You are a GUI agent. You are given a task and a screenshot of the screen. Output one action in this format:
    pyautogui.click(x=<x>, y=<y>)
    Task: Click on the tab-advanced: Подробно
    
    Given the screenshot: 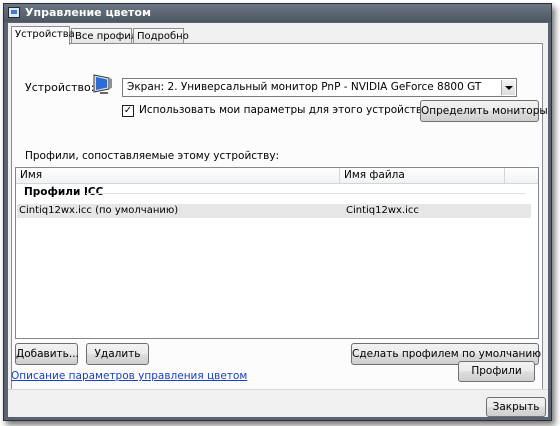 What is the action you would take?
    pyautogui.click(x=161, y=36)
    